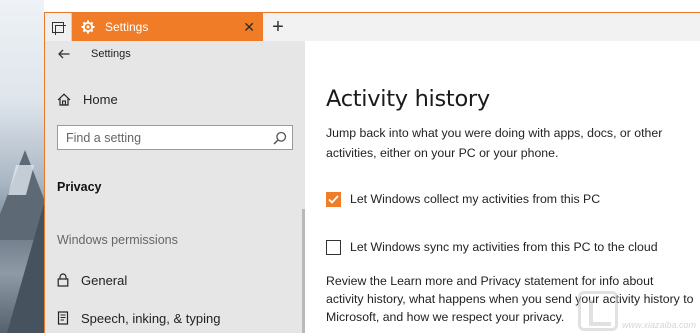  Describe the element at coordinates (372, 26) in the screenshot. I see `tab-bar: Settings ✕ +` at that location.